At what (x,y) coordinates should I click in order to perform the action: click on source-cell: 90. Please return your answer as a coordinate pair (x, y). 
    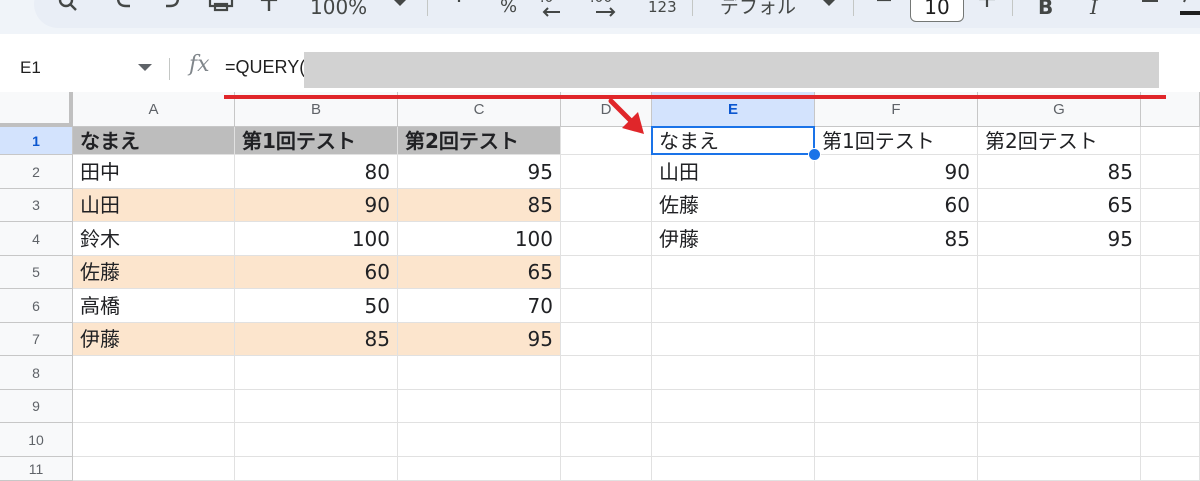
    Looking at the image, I should click on (316, 205).